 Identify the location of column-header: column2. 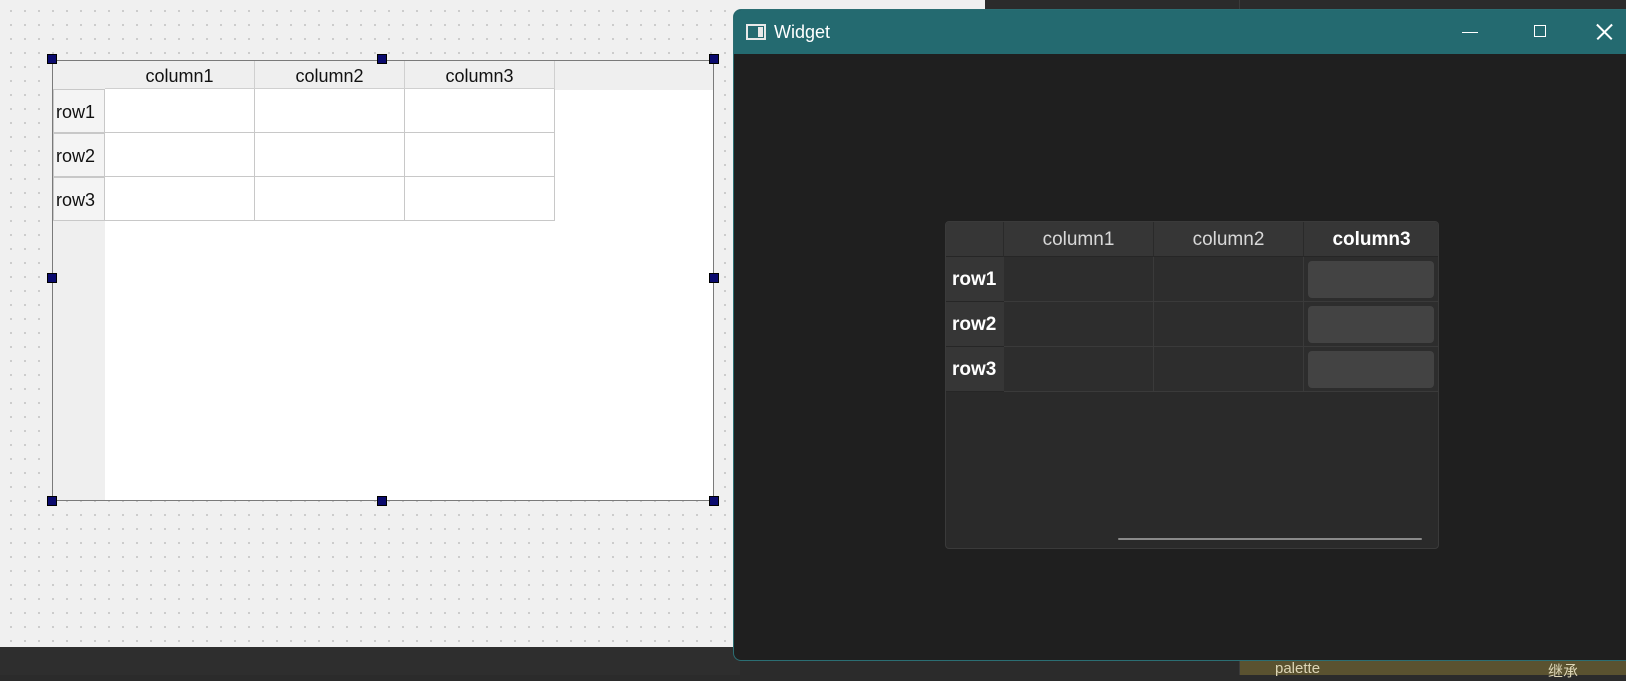
(1229, 239).